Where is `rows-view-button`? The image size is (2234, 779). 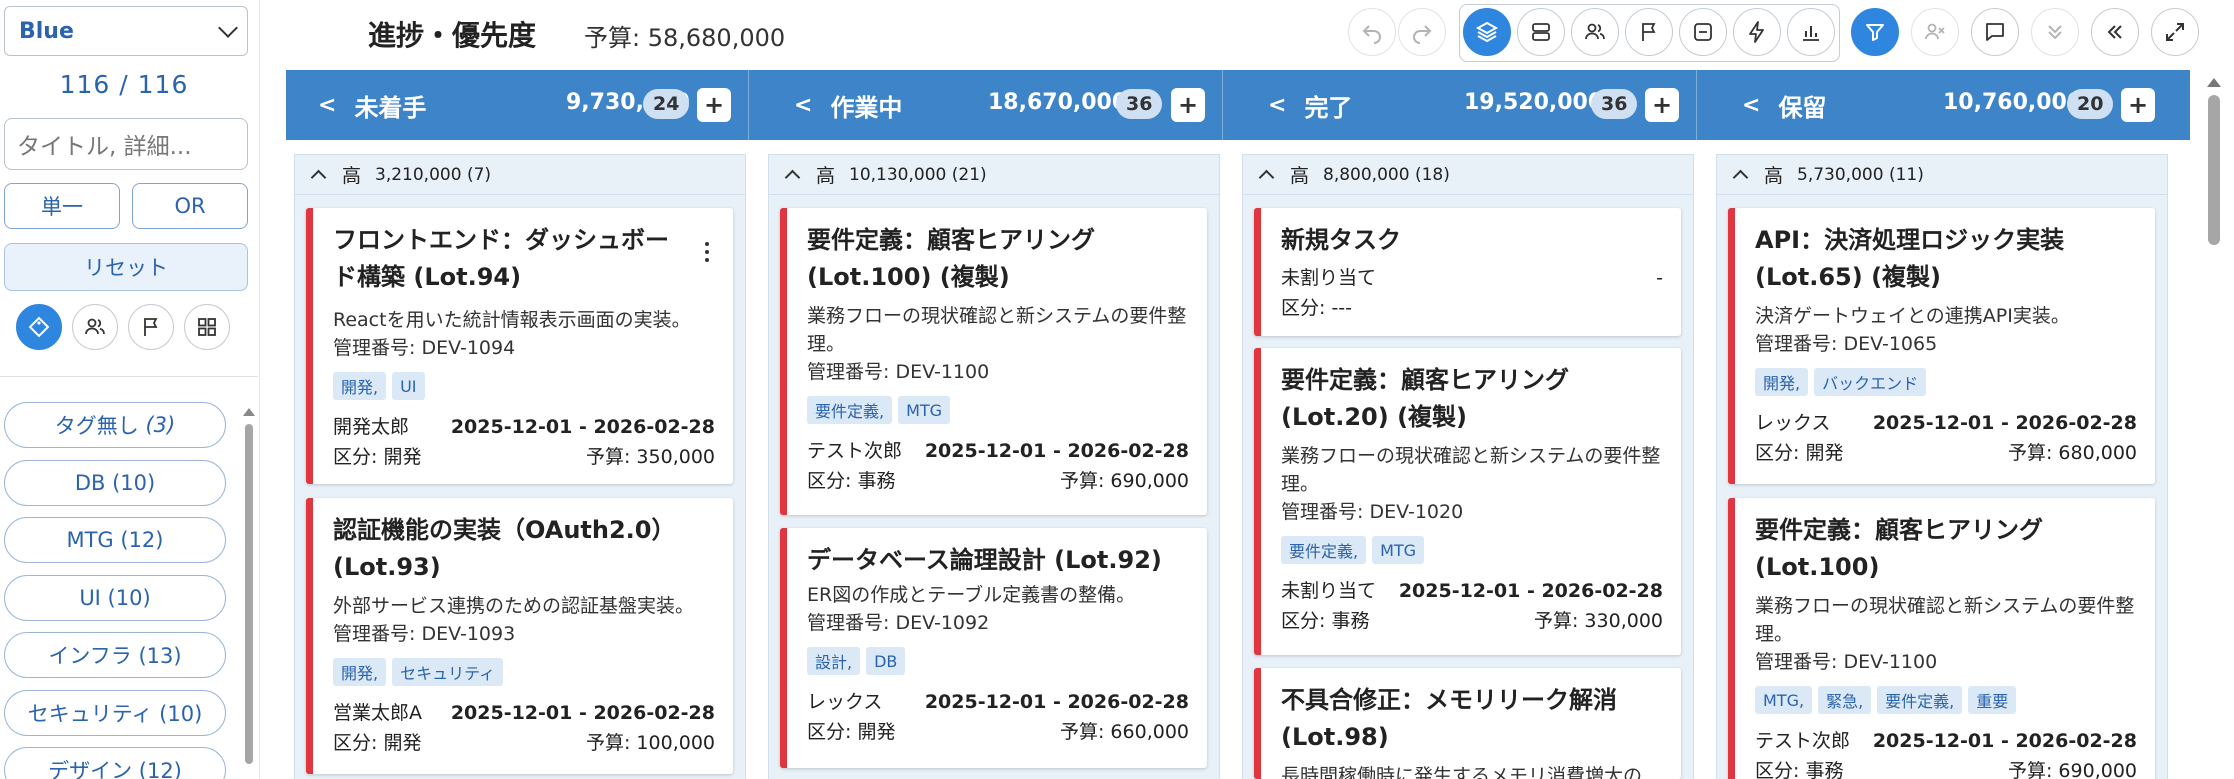 rows-view-button is located at coordinates (1541, 32).